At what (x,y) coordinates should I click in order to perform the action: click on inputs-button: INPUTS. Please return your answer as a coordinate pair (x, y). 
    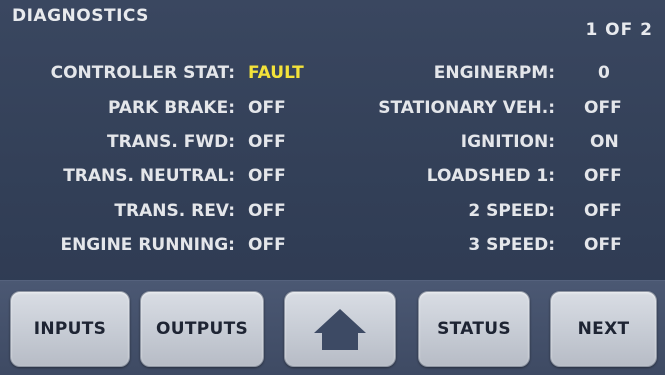
    Looking at the image, I should click on (70, 329).